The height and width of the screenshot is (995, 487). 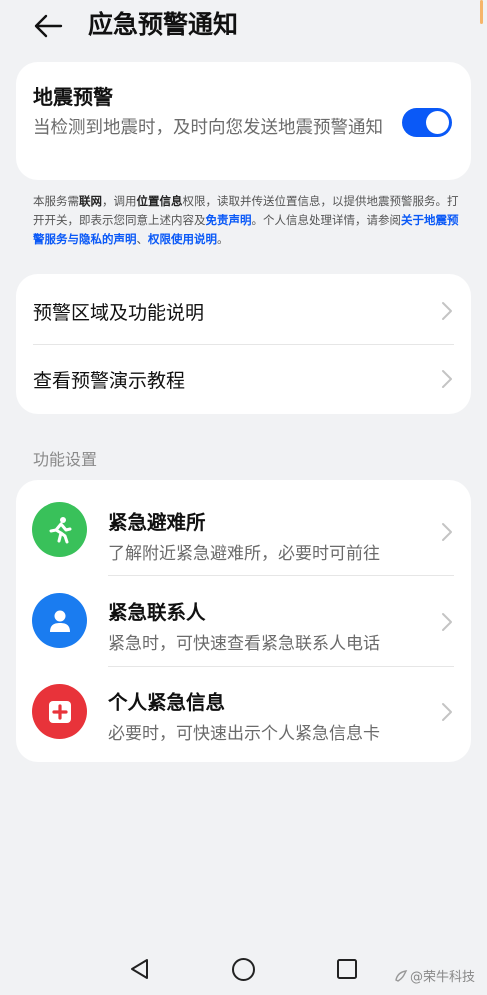 What do you see at coordinates (59, 620) in the screenshot?
I see `contact-person-icon` at bounding box center [59, 620].